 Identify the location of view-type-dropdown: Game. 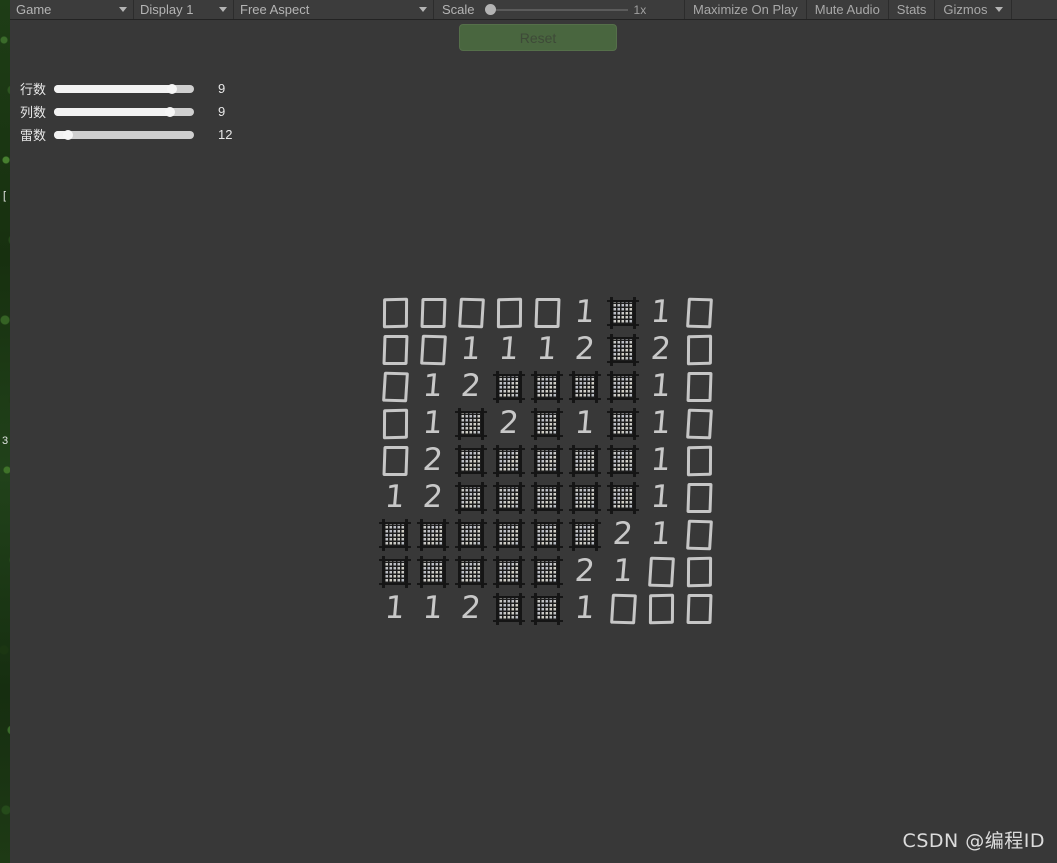
(72, 9).